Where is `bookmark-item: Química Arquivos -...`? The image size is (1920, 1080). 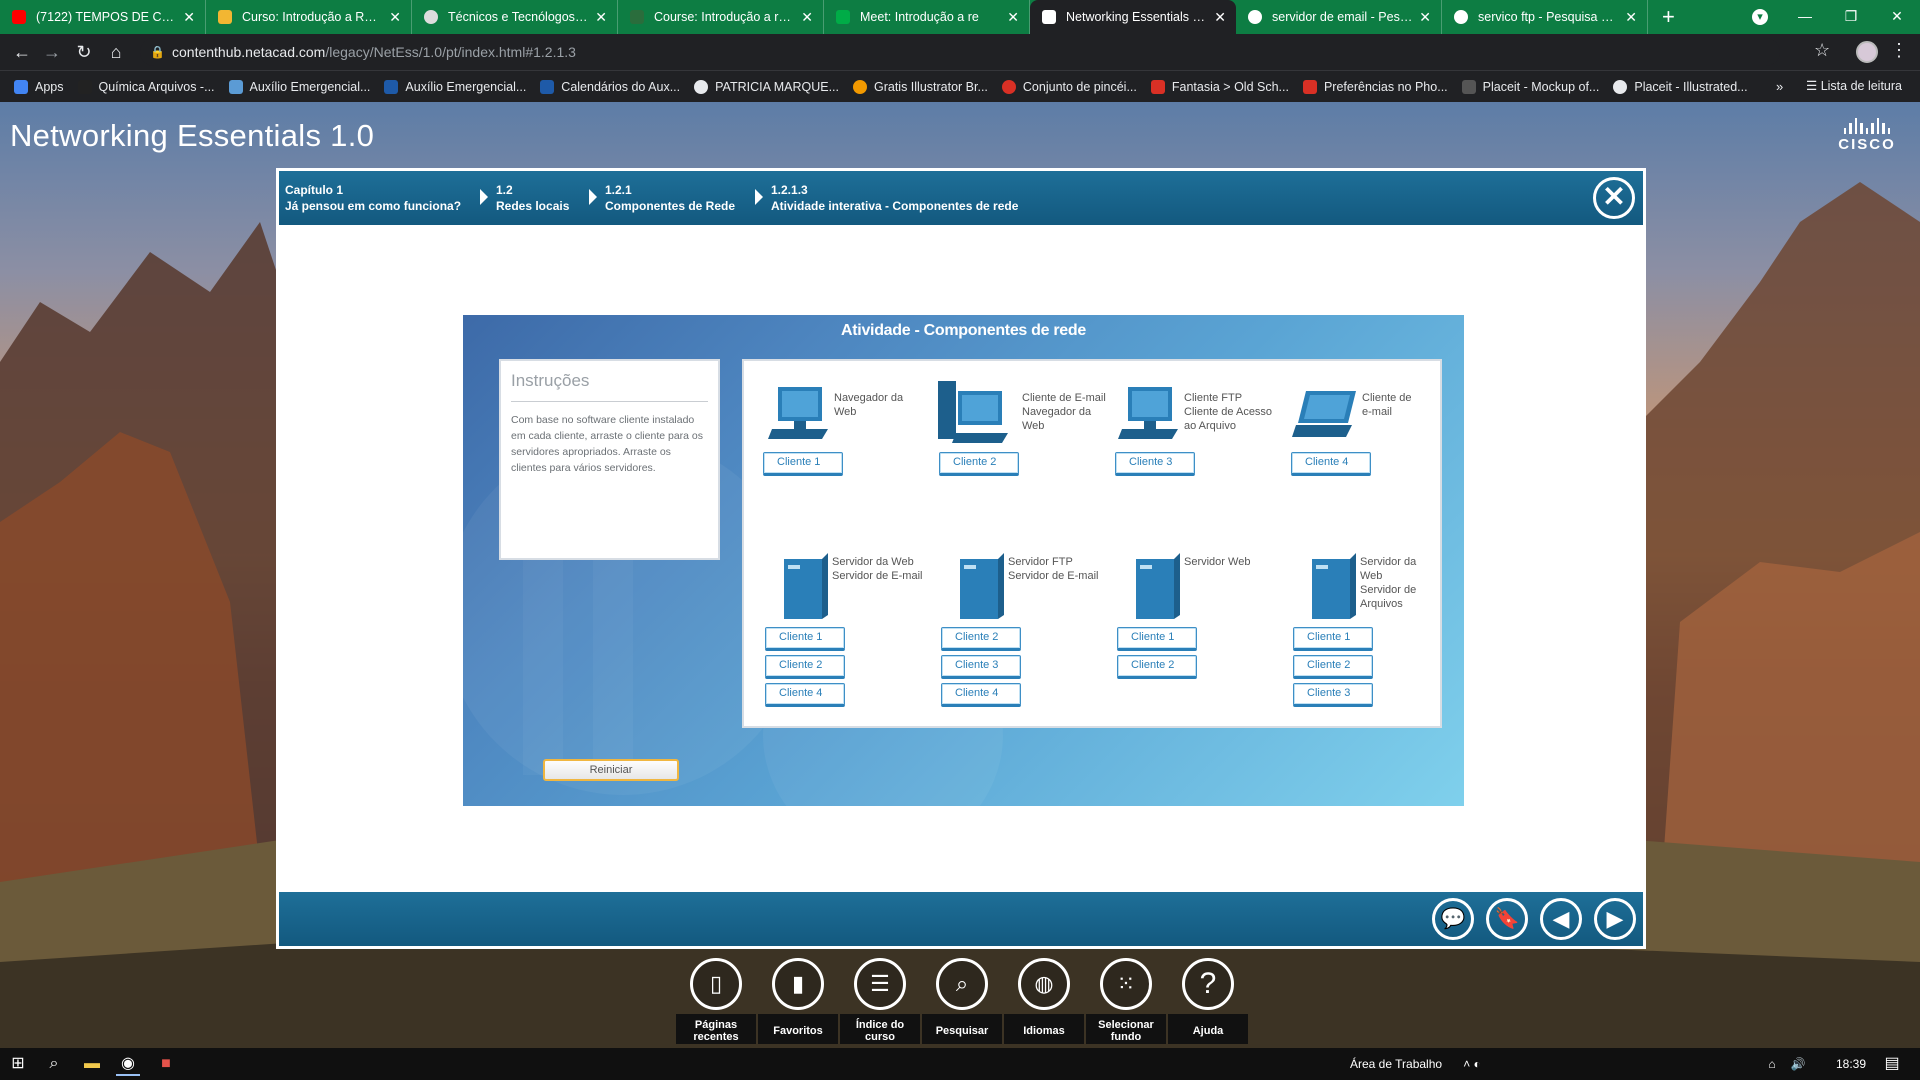 bookmark-item: Química Arquivos -... is located at coordinates (146, 86).